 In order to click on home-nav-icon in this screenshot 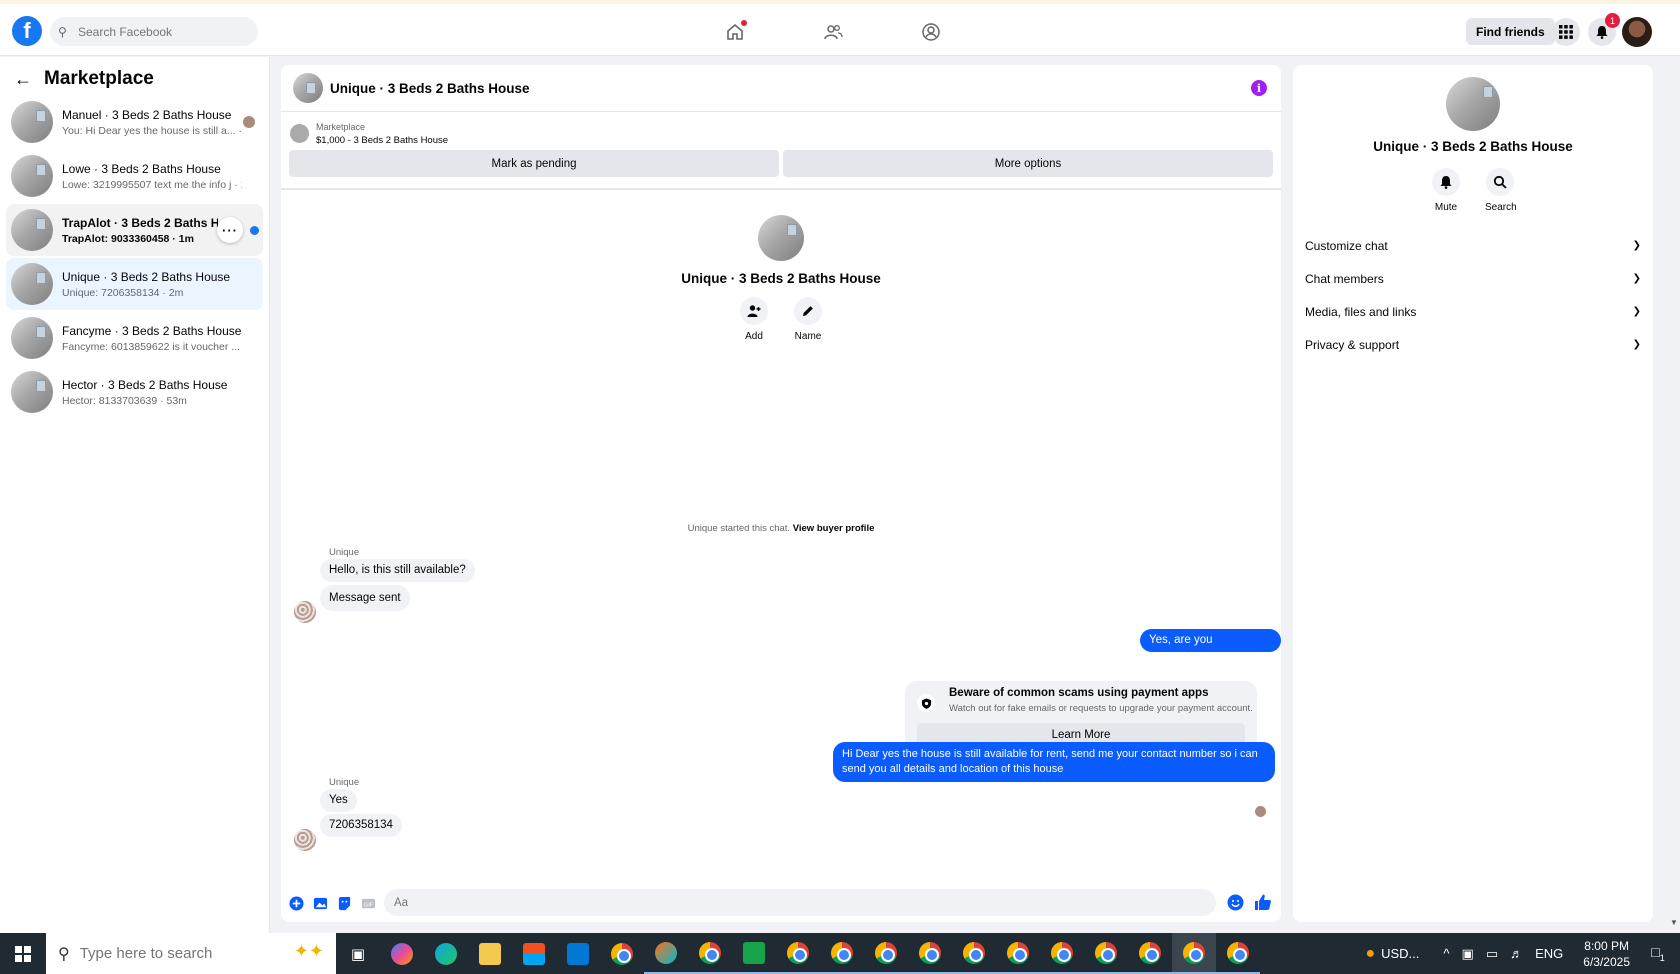, I will do `click(735, 32)`.